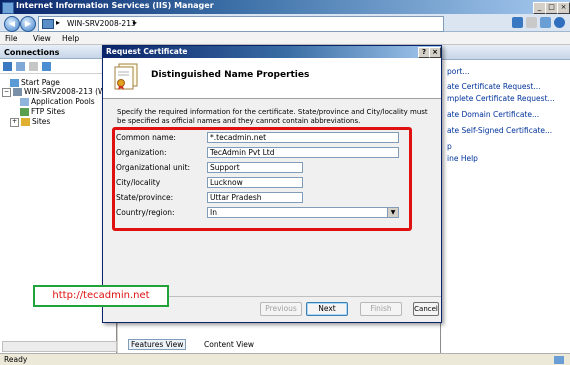  What do you see at coordinates (531, 22) in the screenshot?
I see `stop-icon` at bounding box center [531, 22].